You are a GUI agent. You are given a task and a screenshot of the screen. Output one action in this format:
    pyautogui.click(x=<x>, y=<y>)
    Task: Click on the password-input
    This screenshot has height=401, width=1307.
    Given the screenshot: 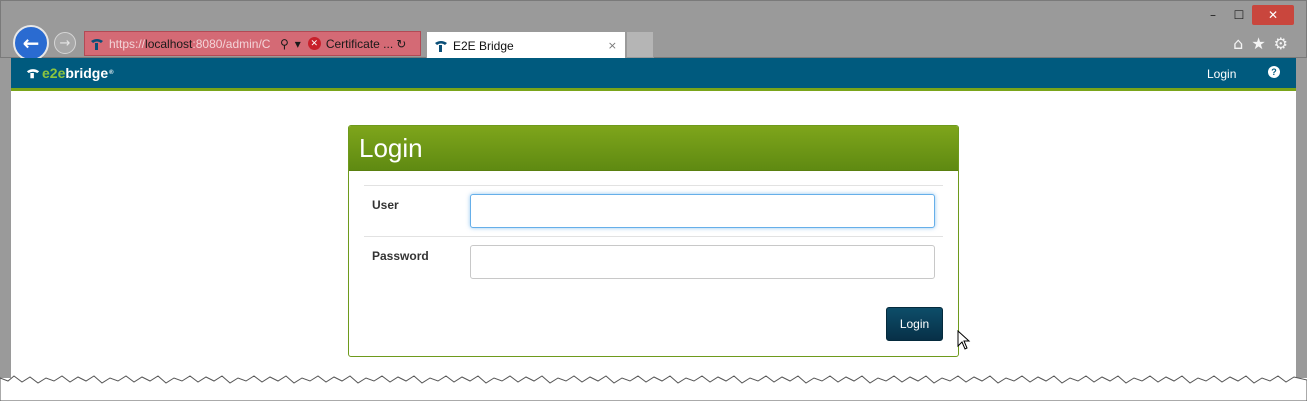 What is the action you would take?
    pyautogui.click(x=702, y=262)
    